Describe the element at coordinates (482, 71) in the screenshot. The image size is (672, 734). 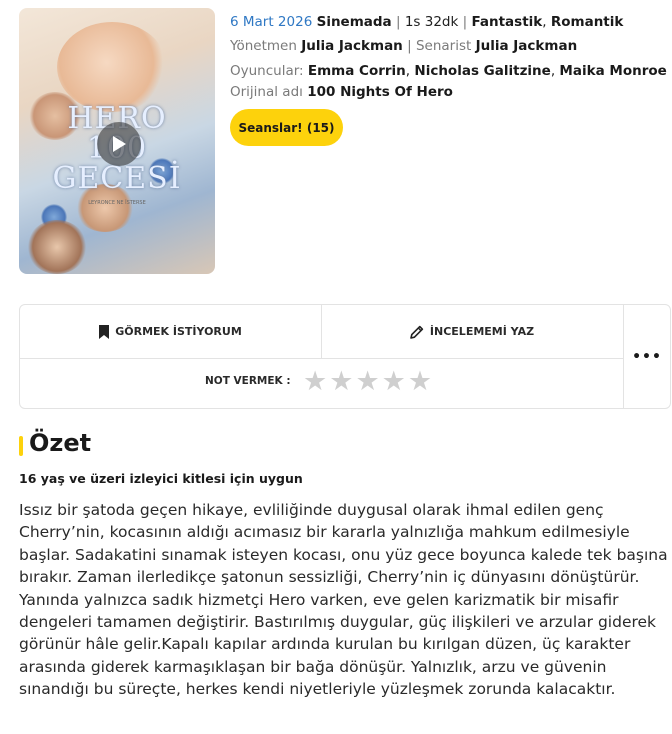
I see `cast-link: Nicholas Galitzine` at that location.